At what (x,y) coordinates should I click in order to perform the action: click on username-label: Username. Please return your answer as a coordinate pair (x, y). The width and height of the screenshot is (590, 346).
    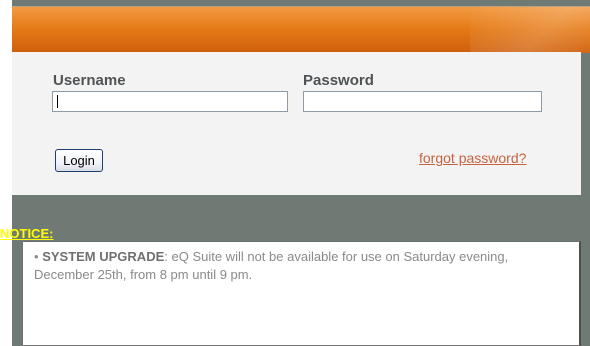
    Looking at the image, I should click on (89, 80).